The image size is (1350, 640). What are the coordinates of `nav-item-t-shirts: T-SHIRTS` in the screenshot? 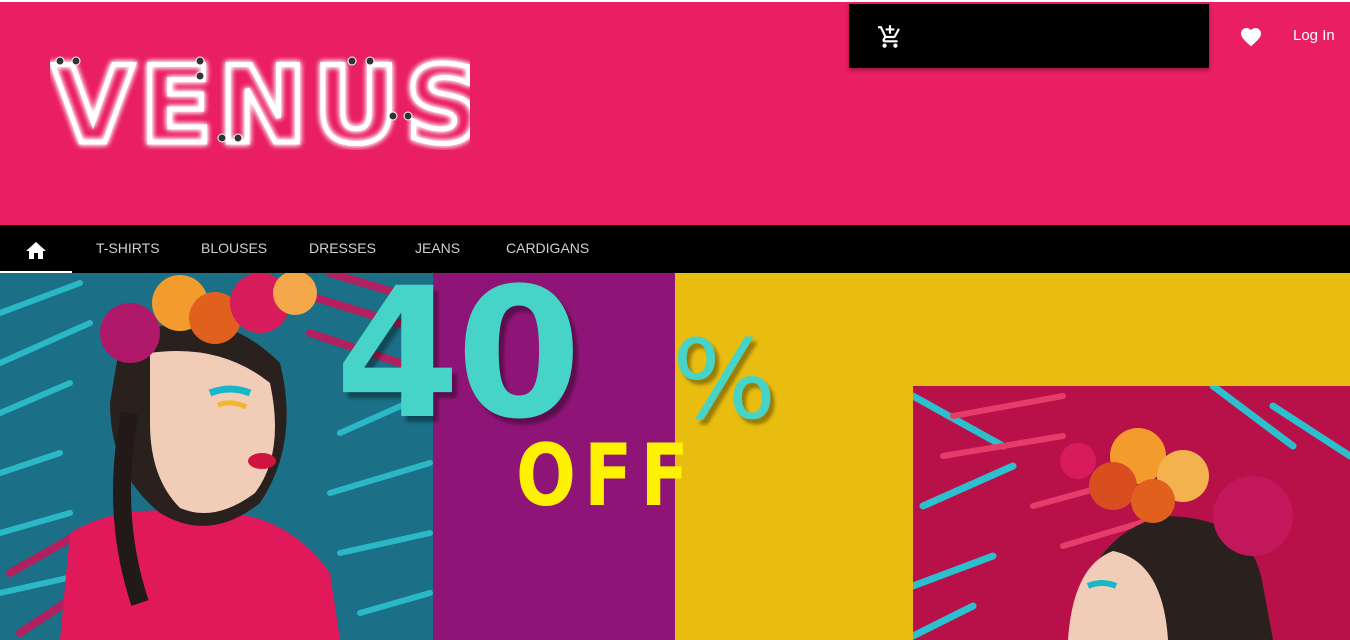 It's located at (128, 249).